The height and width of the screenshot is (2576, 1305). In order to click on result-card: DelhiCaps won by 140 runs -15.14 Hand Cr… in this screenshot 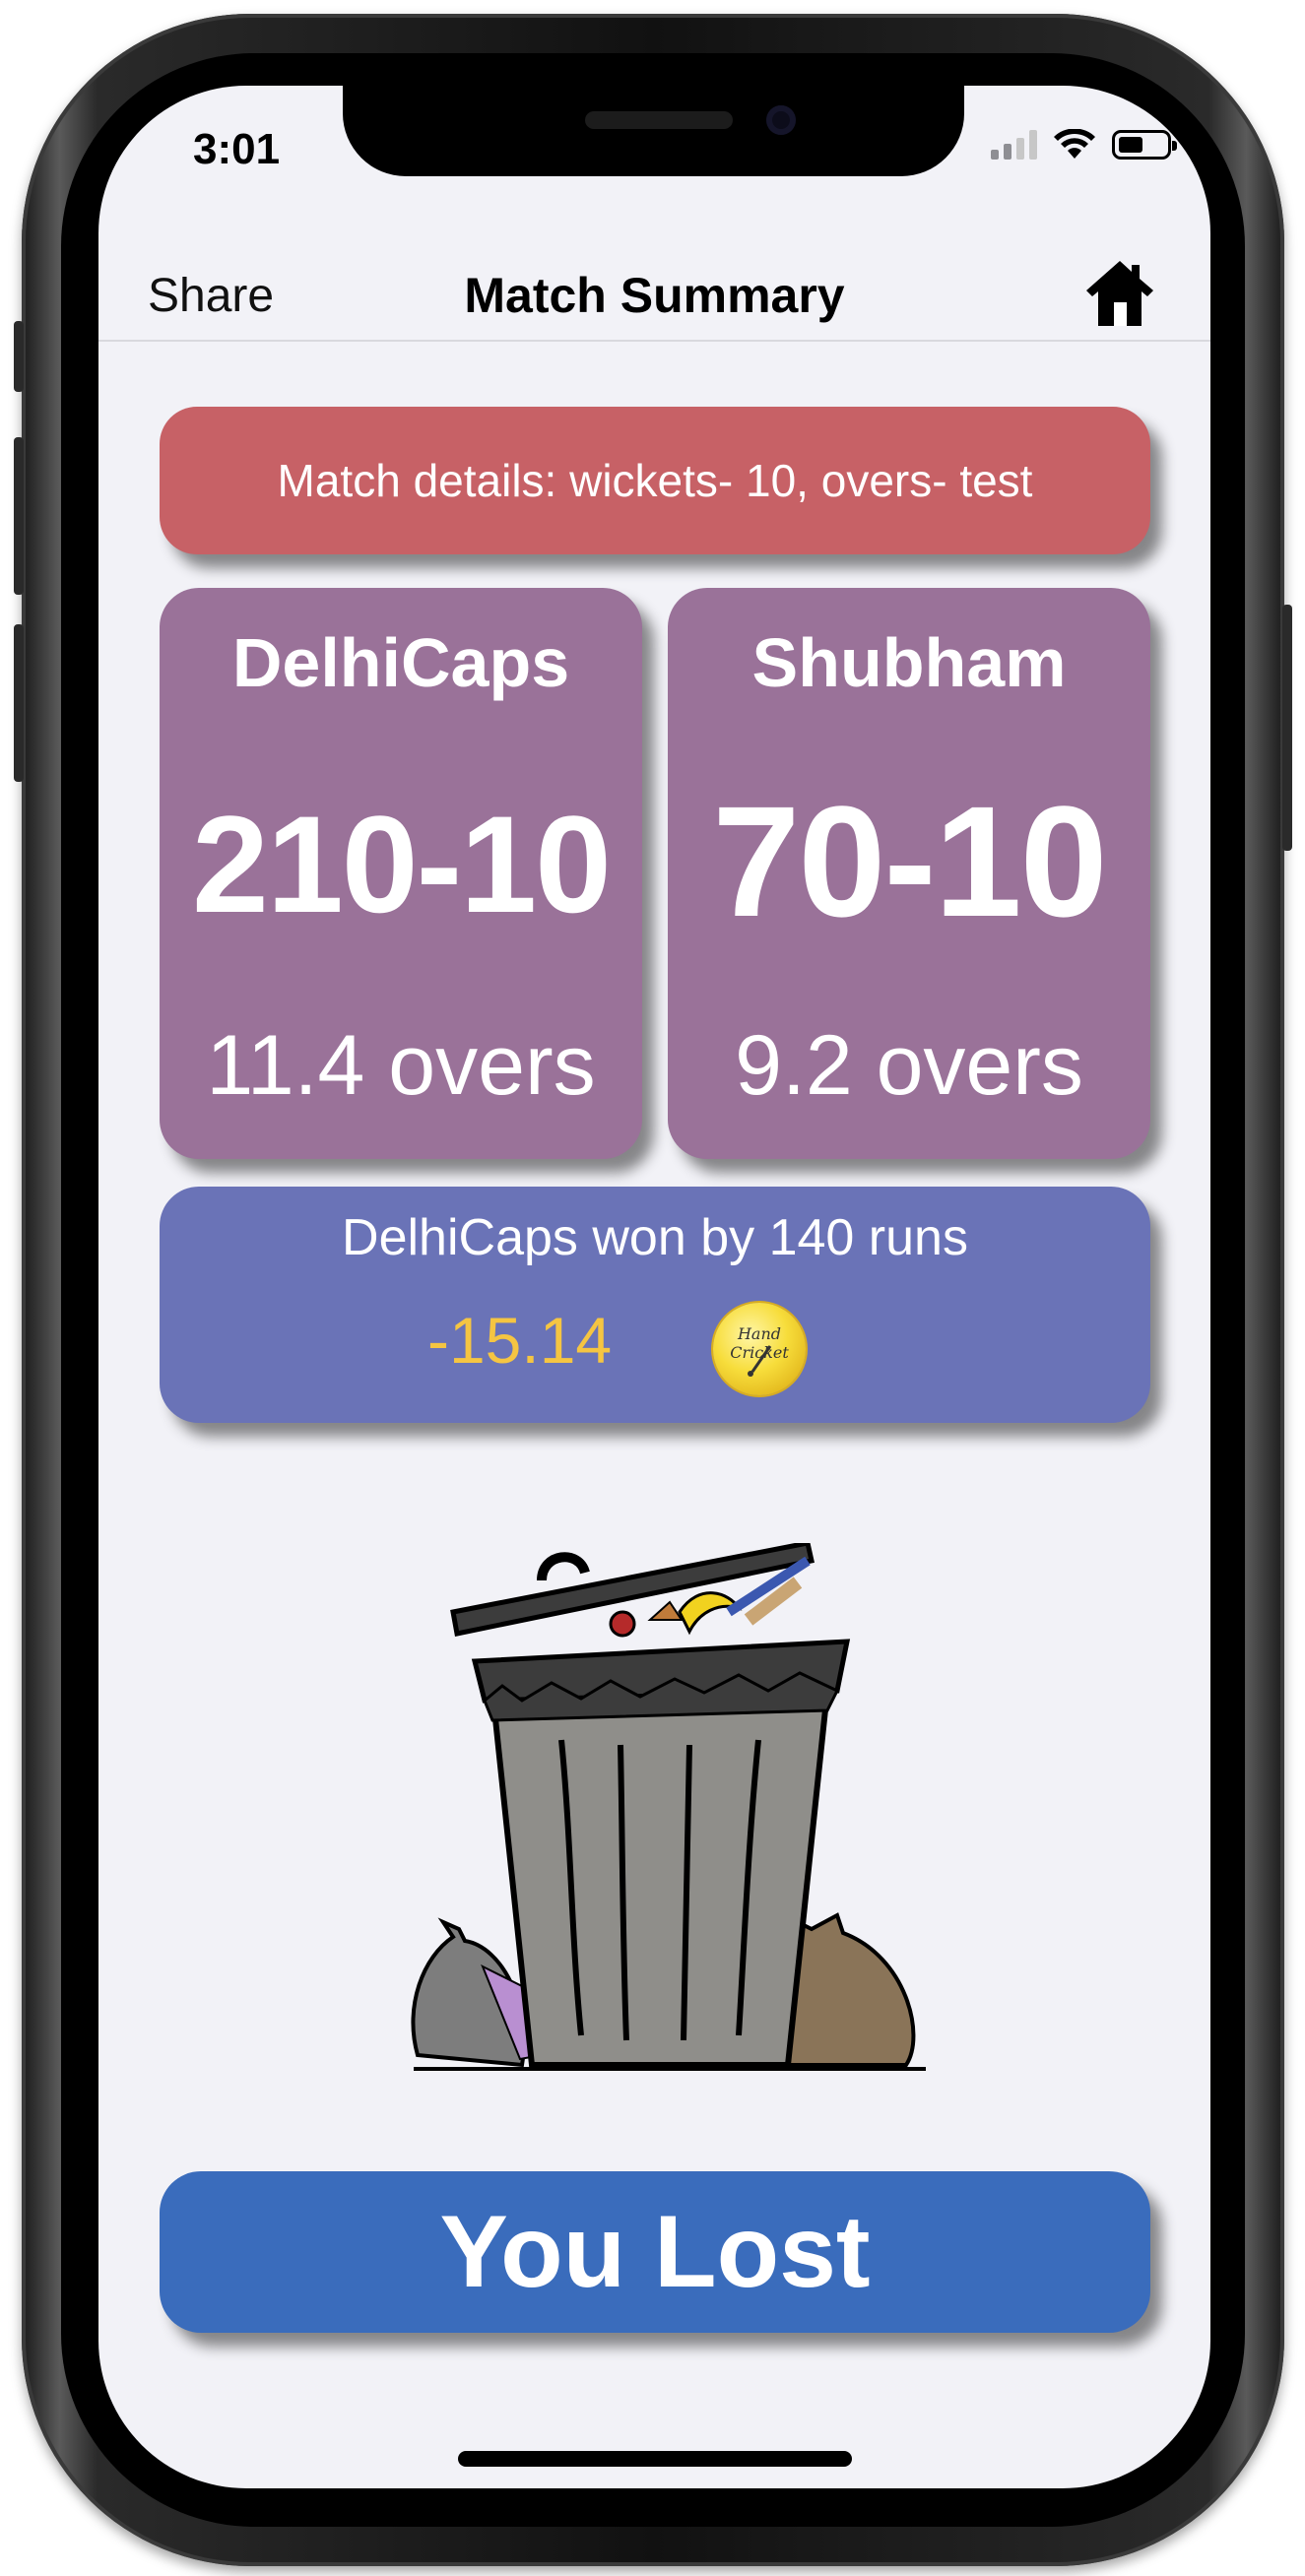, I will do `click(655, 1305)`.